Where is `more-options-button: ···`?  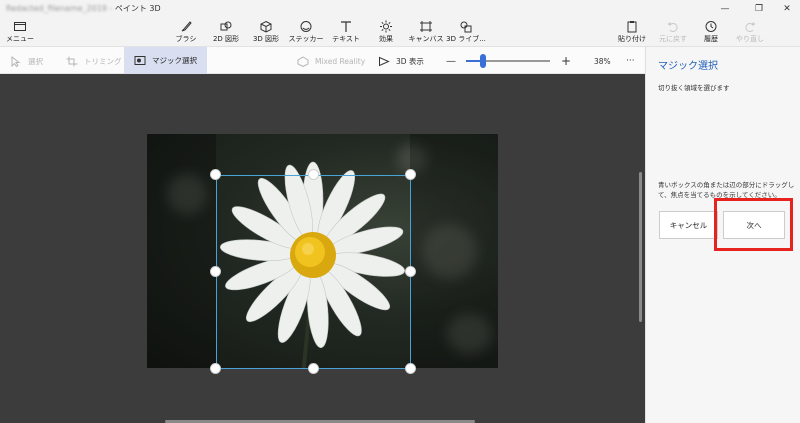
more-options-button: ··· is located at coordinates (630, 61).